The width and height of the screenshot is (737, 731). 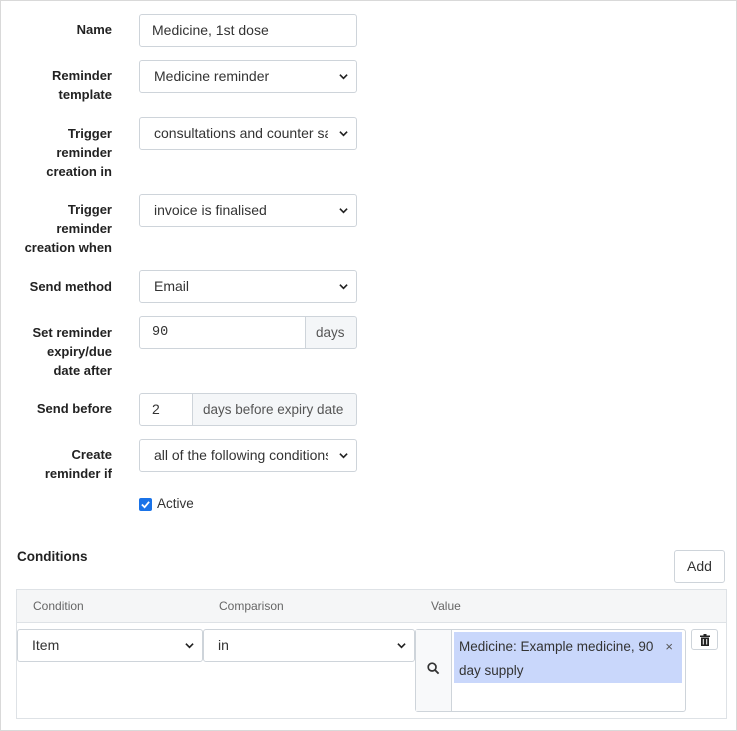 I want to click on trash-icon, so click(x=705, y=640).